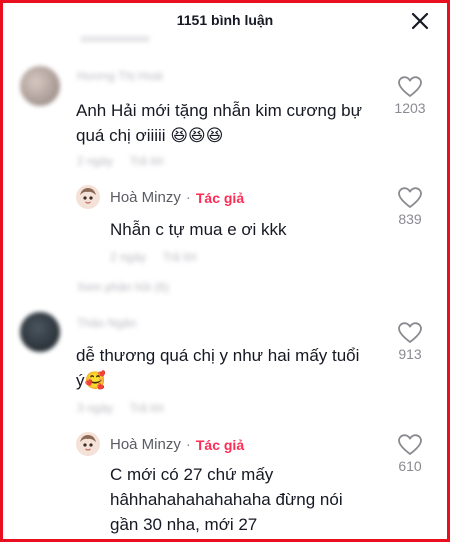 This screenshot has height=542, width=450. I want to click on like-count: 610, so click(410, 466).